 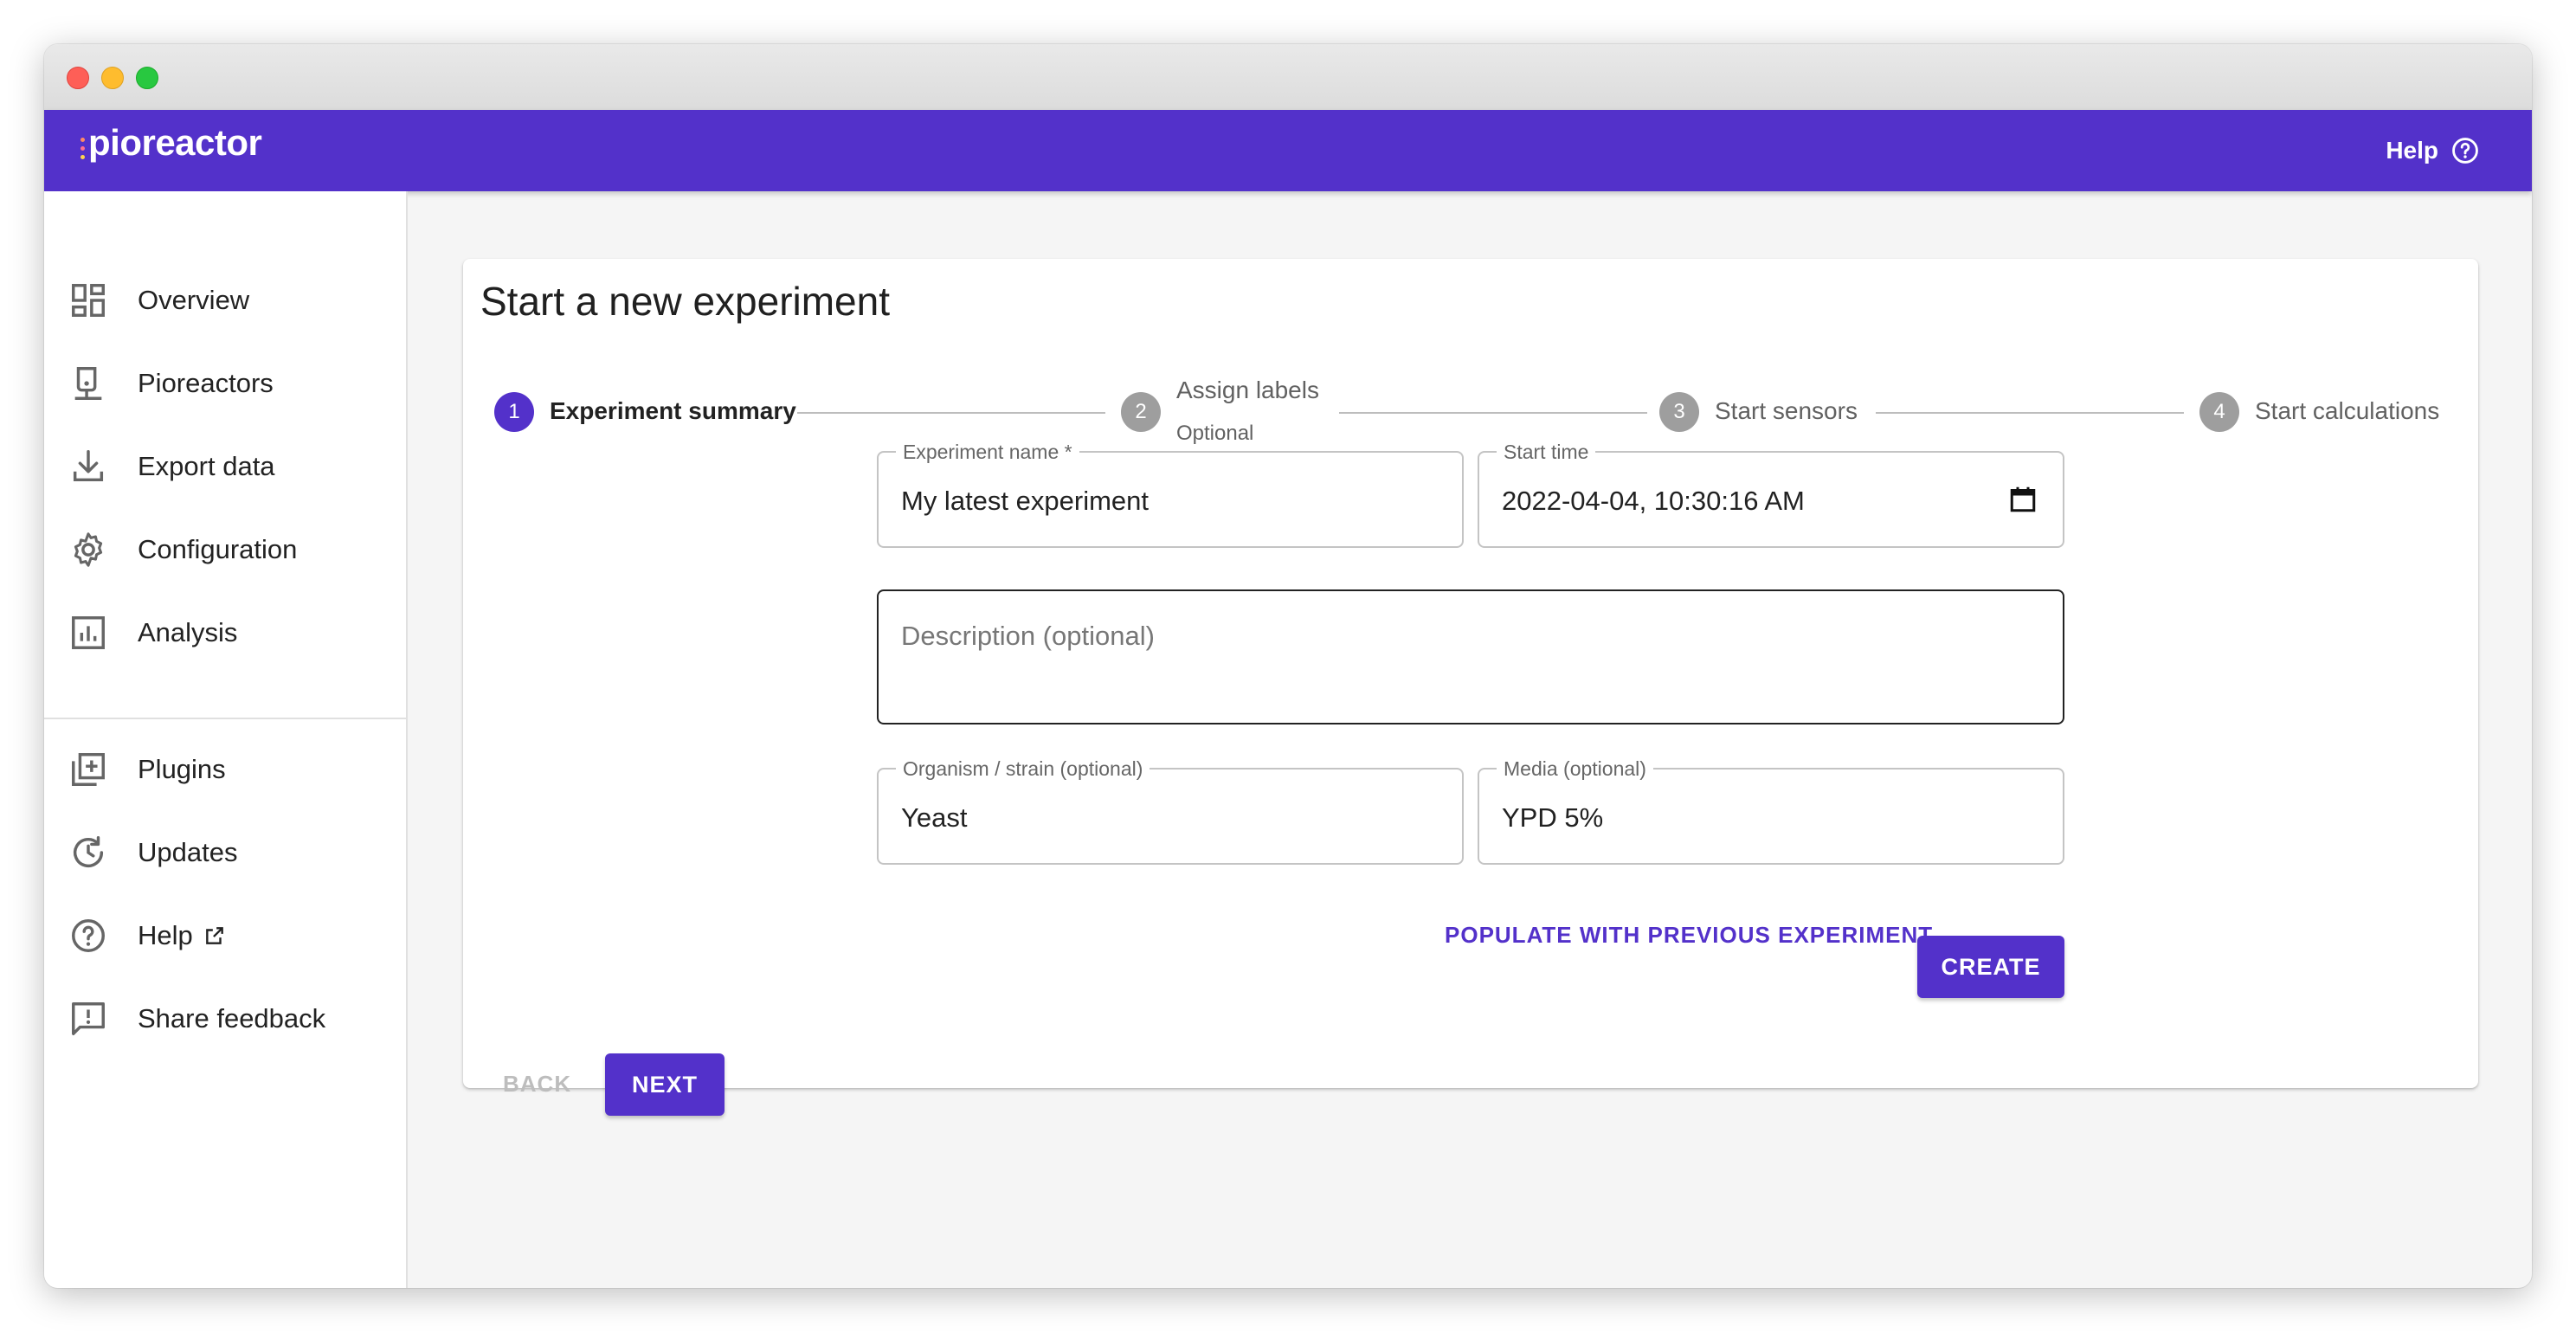 What do you see at coordinates (934, 817) in the screenshot?
I see `organism-value: Yeast` at bounding box center [934, 817].